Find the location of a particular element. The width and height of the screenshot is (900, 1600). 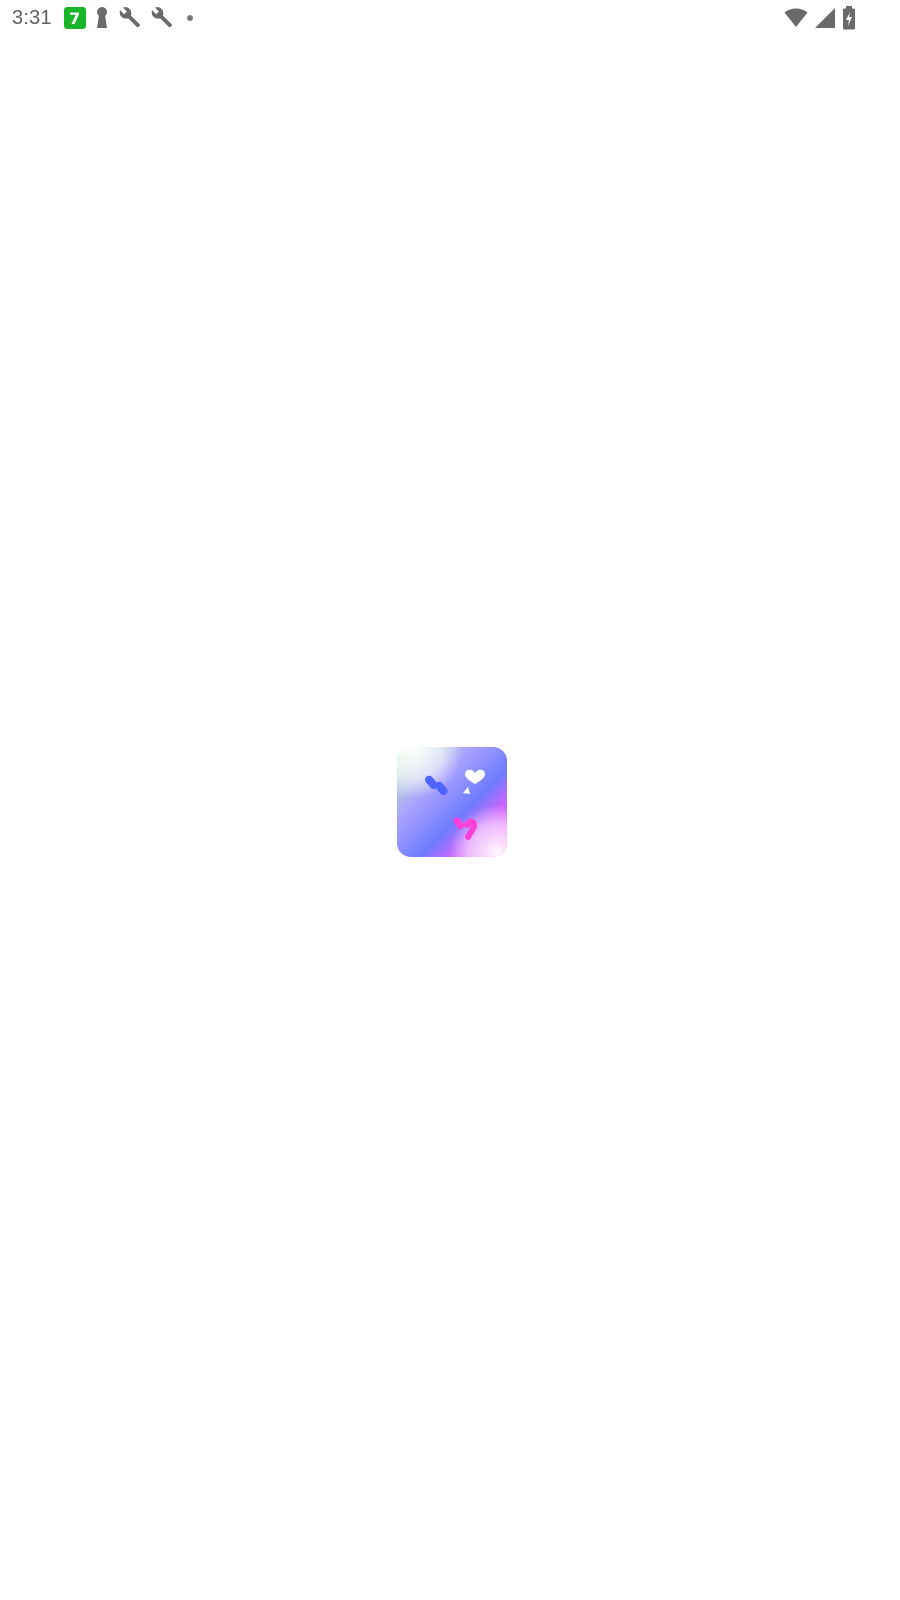

status-bar-left: 3:31 7 is located at coordinates (105, 18).